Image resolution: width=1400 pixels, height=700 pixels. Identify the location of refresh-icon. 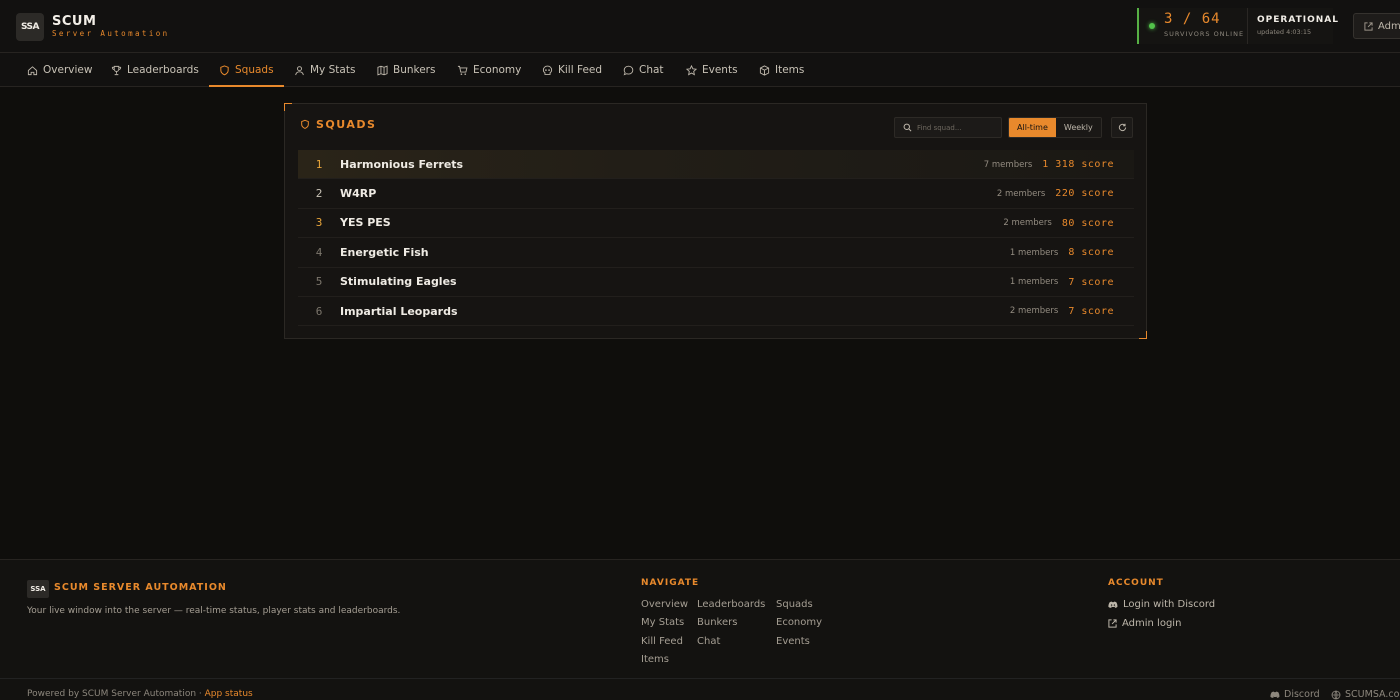
(1122, 127).